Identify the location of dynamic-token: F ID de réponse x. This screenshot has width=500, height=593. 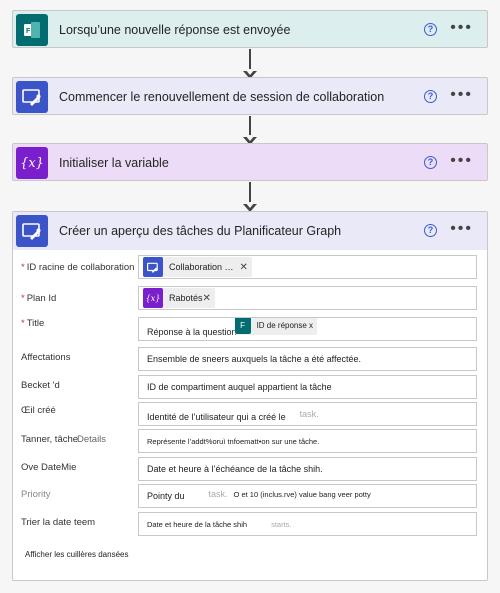
(276, 326).